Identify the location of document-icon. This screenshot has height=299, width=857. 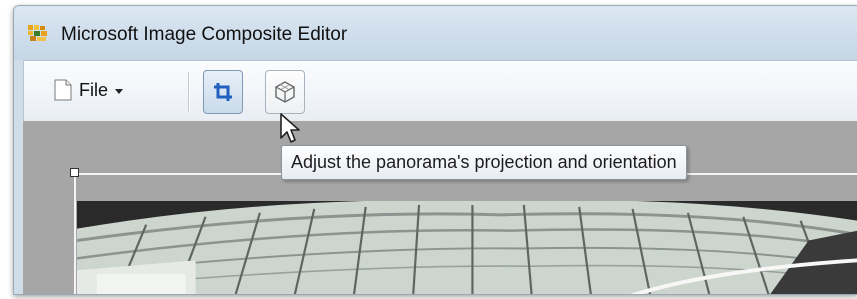
(63, 90).